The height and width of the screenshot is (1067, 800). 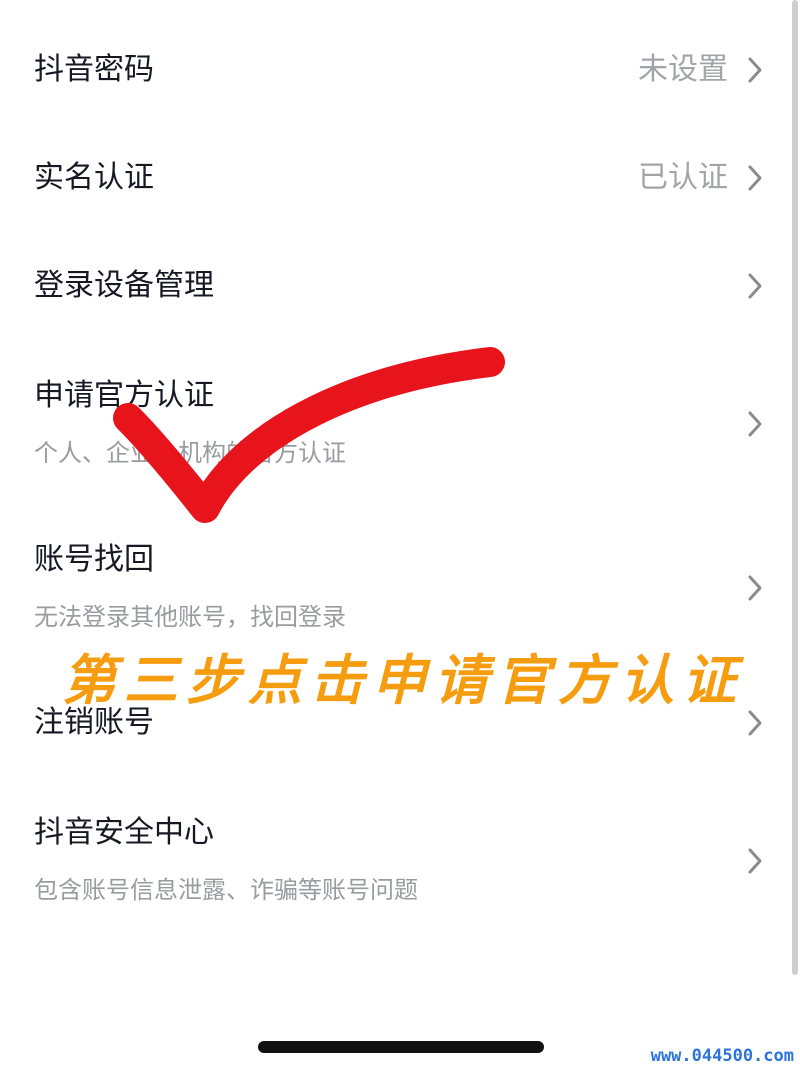 I want to click on settings-item-real-name-verification: 实名认证 已认证, so click(x=400, y=180).